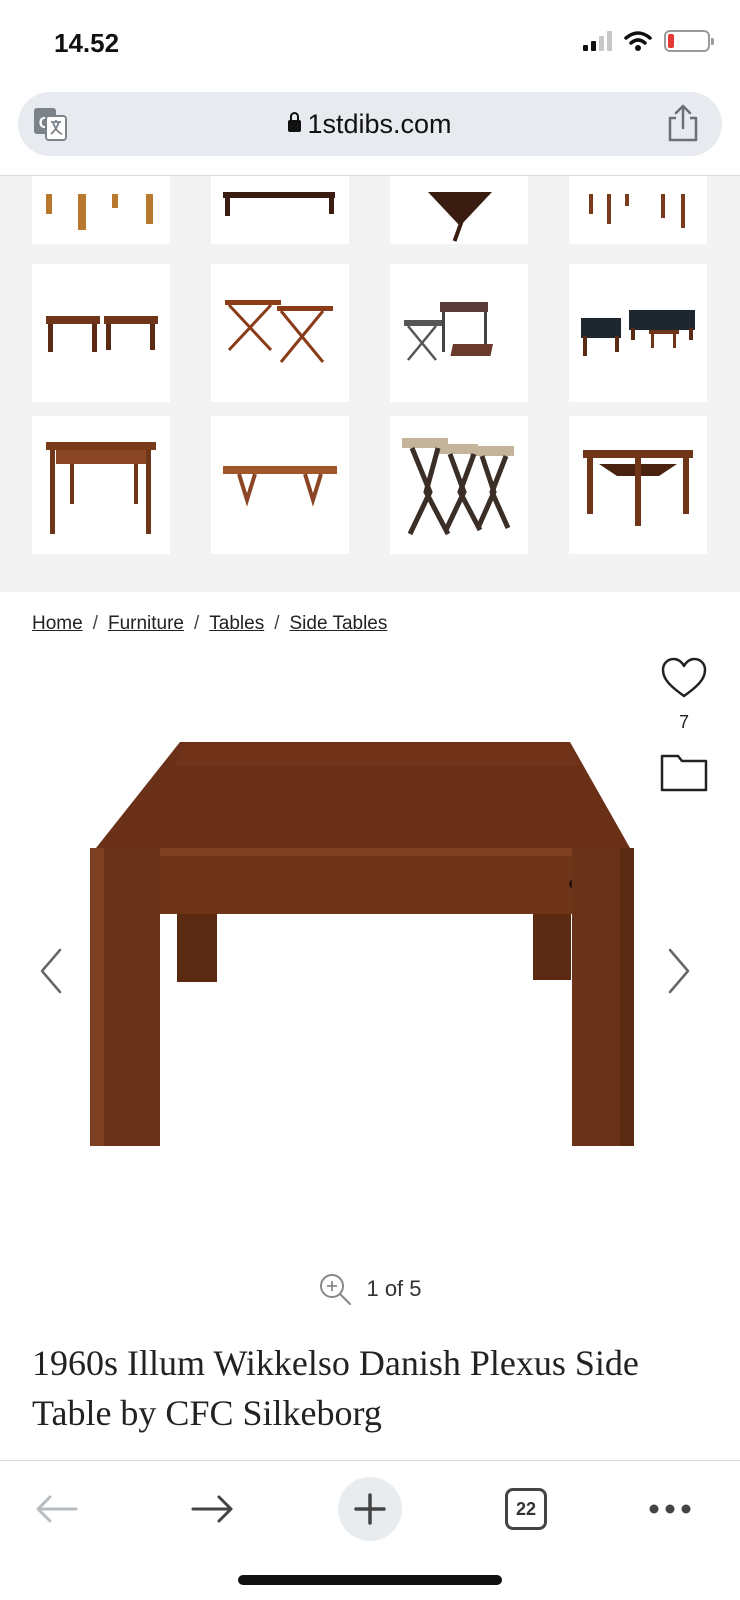 The width and height of the screenshot is (740, 1600). Describe the element at coordinates (394, 1288) in the screenshot. I see `image-counter: 1 of 5` at that location.